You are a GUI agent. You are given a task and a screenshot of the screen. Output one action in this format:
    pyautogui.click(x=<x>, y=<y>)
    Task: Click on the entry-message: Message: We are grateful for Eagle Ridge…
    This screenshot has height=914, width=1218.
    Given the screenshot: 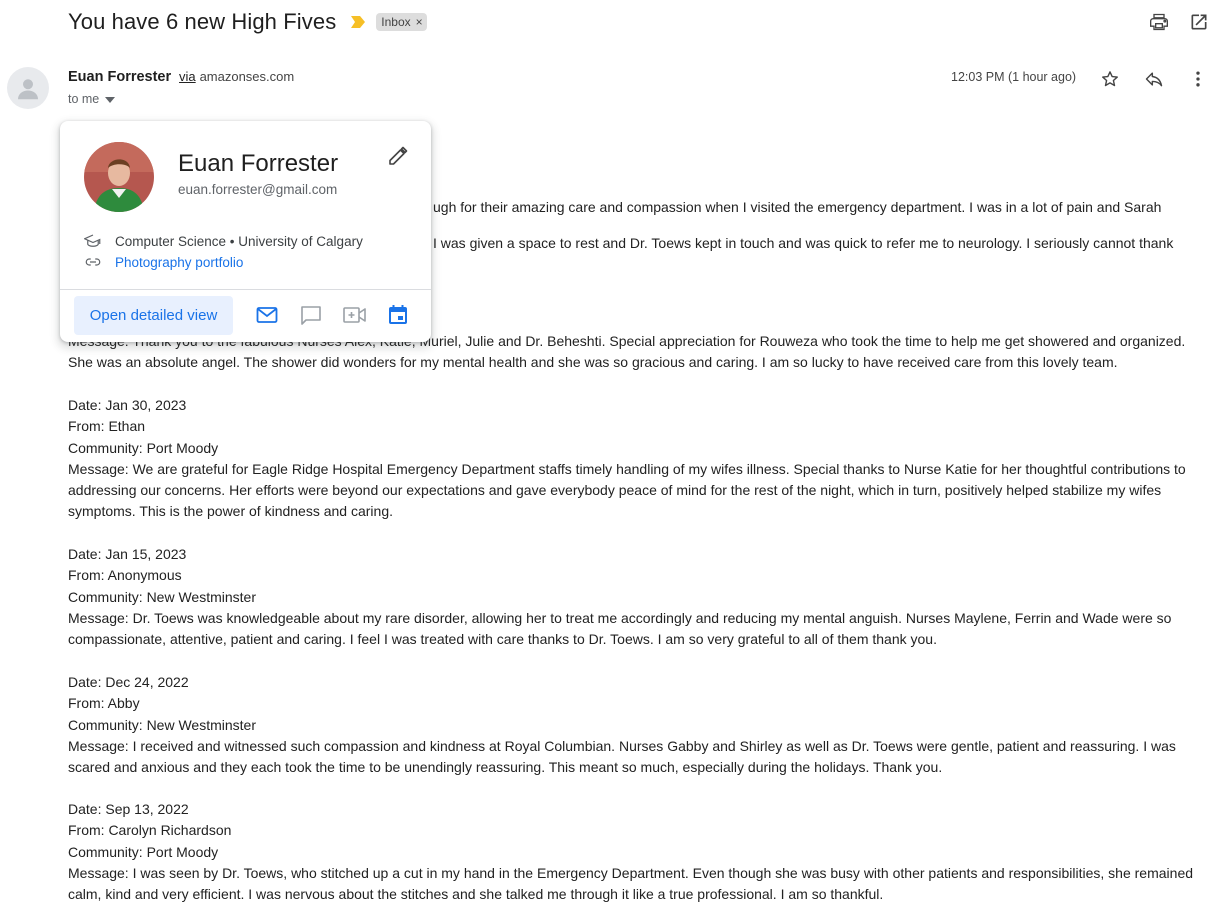 What is the action you would take?
    pyautogui.click(x=627, y=490)
    